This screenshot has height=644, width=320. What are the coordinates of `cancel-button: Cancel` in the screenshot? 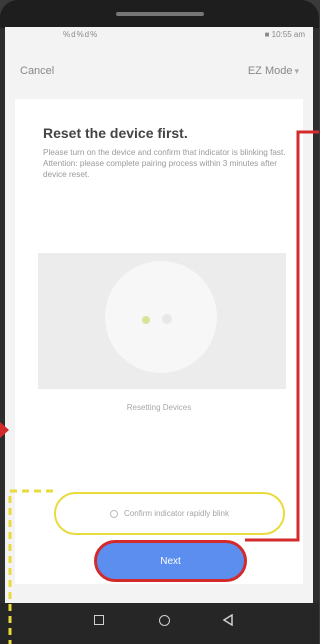 It's located at (37, 71).